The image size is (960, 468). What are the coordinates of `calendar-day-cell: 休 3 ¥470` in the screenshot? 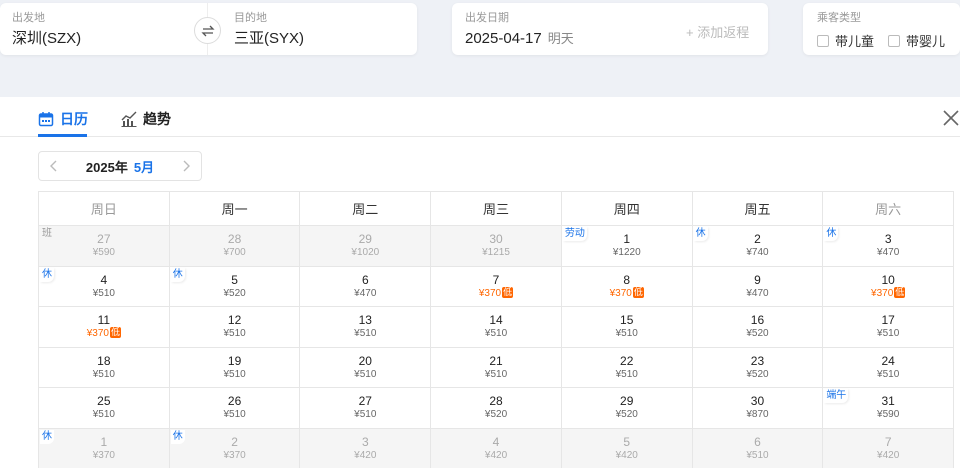 It's located at (889, 246).